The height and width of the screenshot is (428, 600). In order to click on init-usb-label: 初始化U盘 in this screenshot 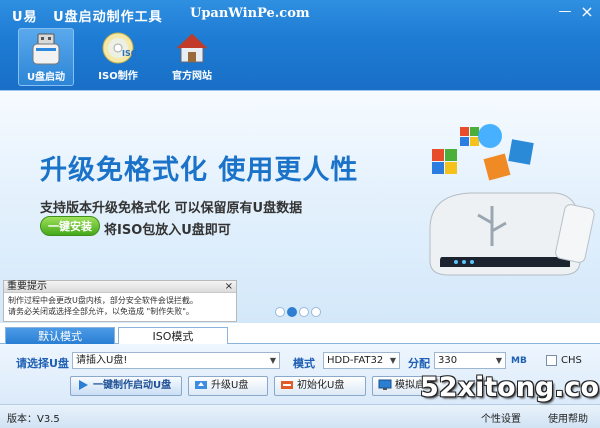, I will do `click(321, 385)`.